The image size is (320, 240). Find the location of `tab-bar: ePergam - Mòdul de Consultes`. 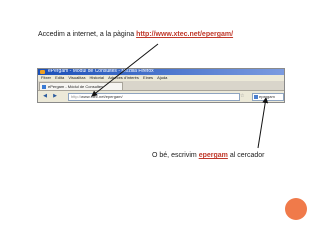

tab-bar: ePergam - Mòdul de Consultes is located at coordinates (161, 86).